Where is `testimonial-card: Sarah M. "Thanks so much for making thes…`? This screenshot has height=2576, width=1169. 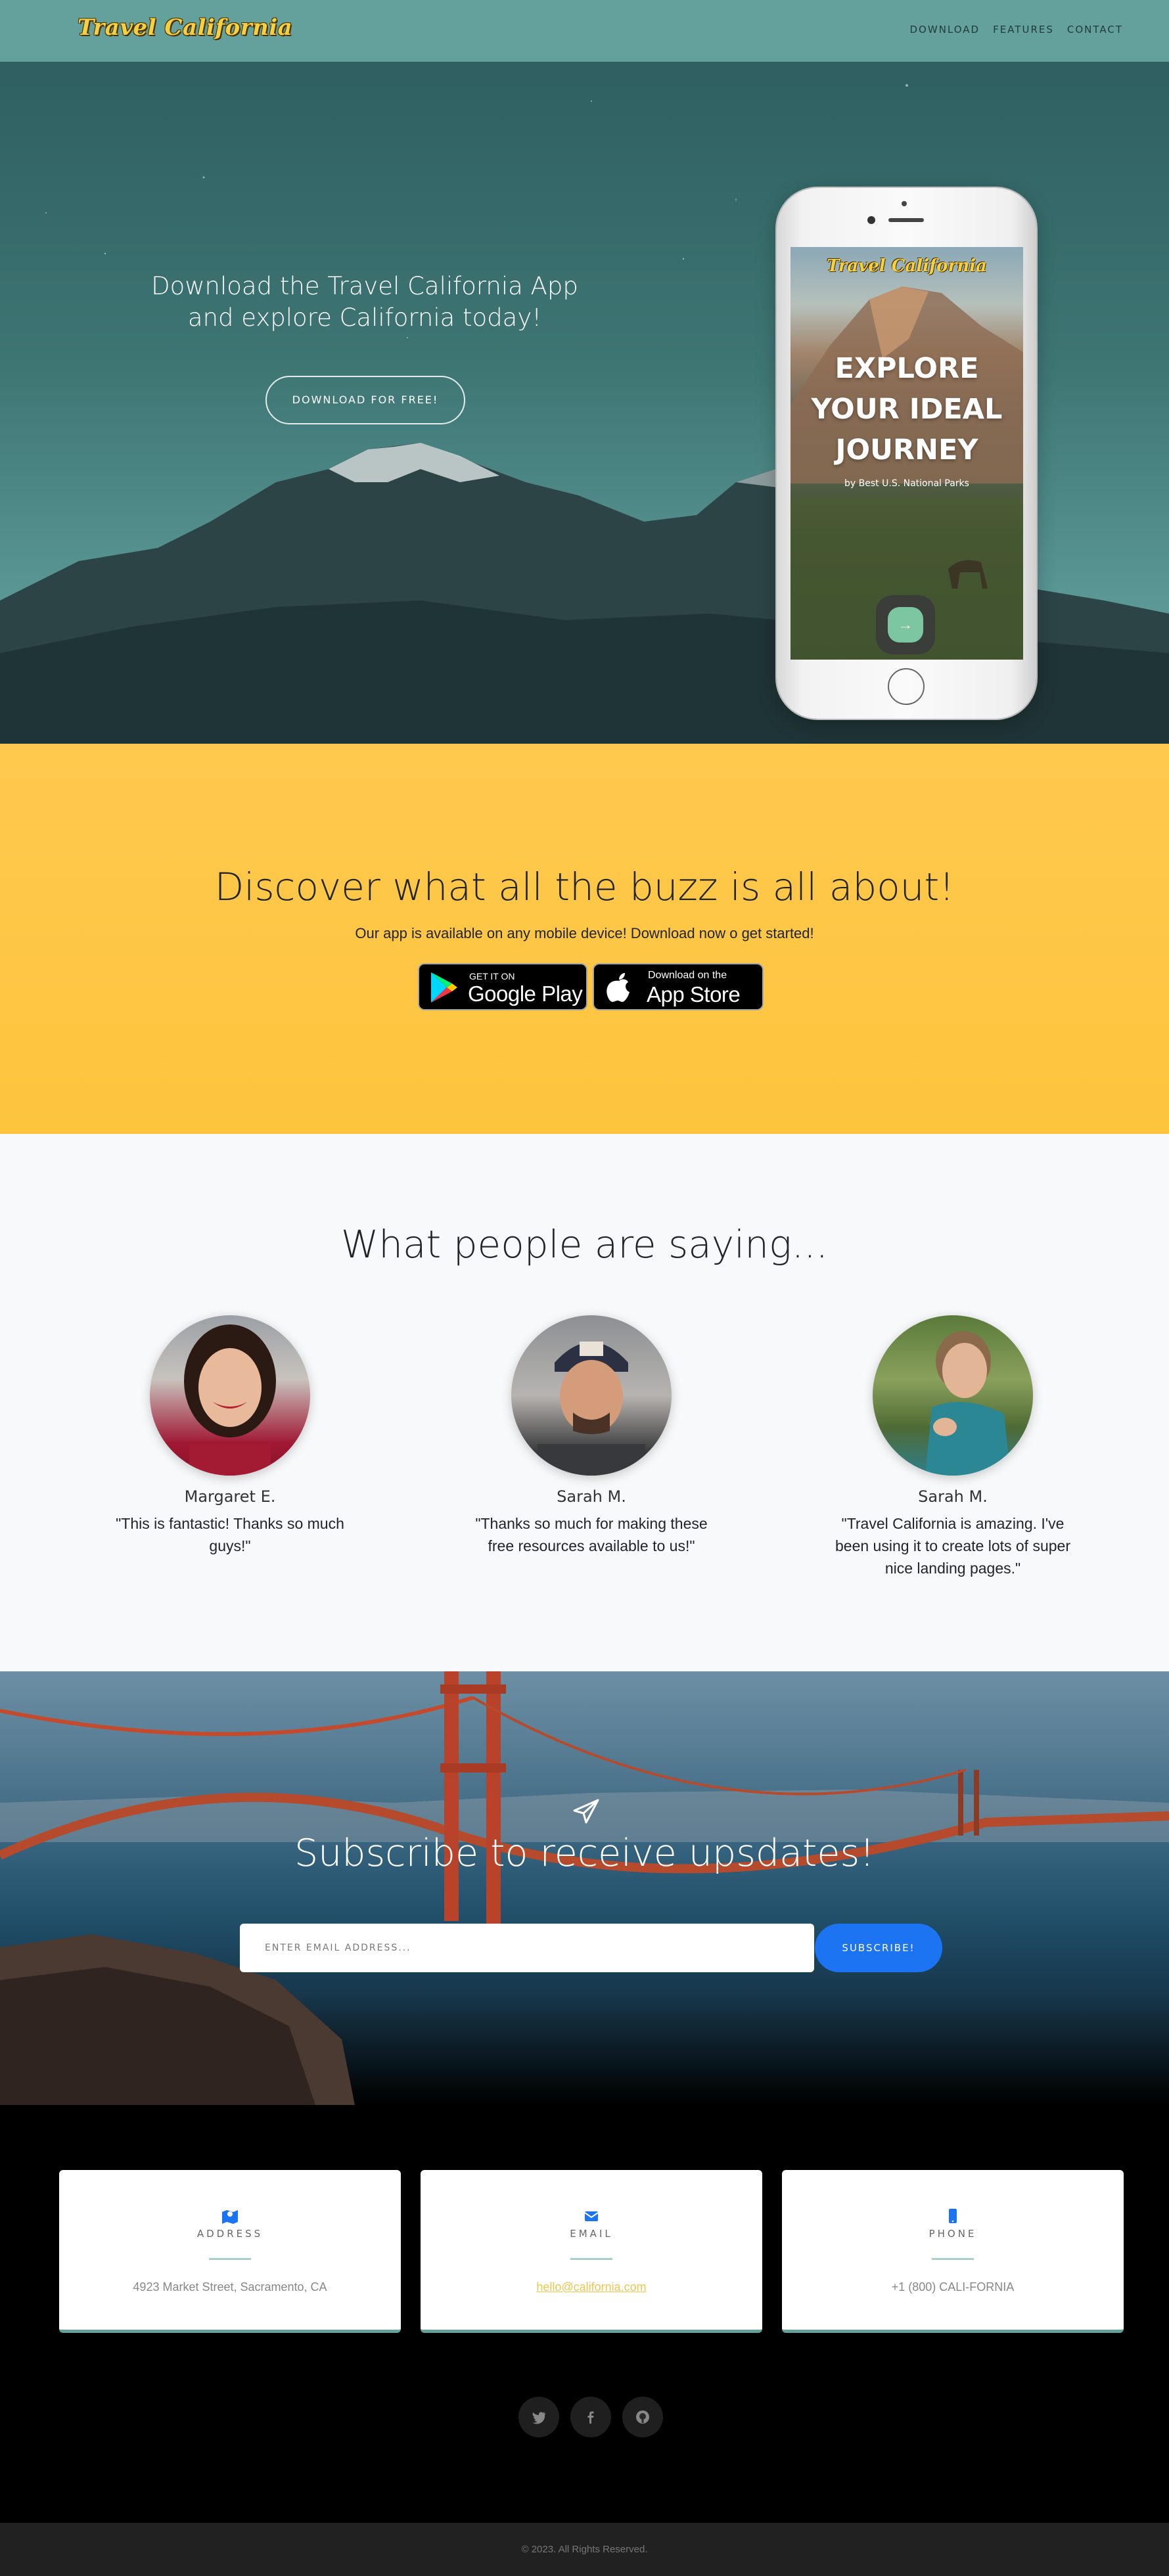
testimonial-card: Sarah M. "Thanks so much for making thes… is located at coordinates (591, 1436).